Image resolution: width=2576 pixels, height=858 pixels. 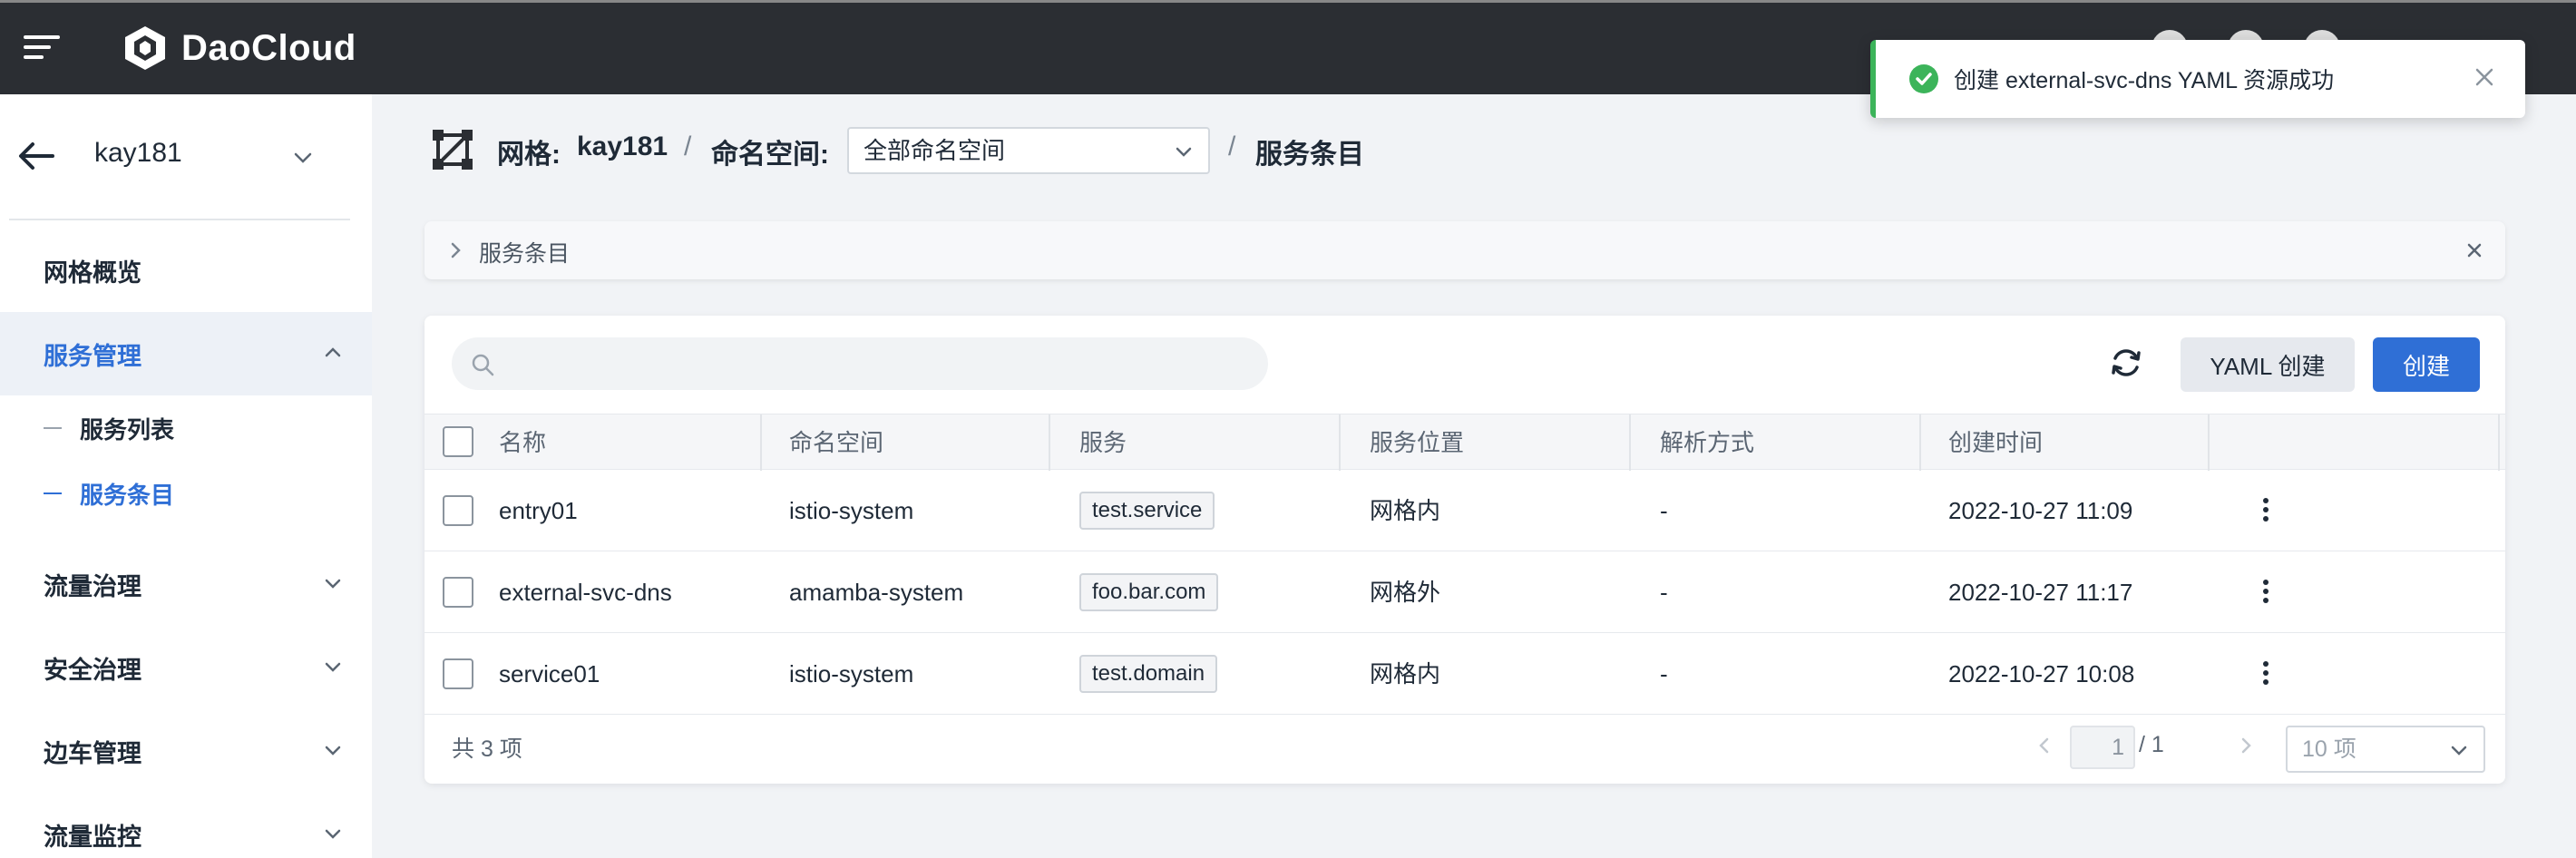 What do you see at coordinates (836, 442) in the screenshot?
I see `column-header-namespace: 命名空间` at bounding box center [836, 442].